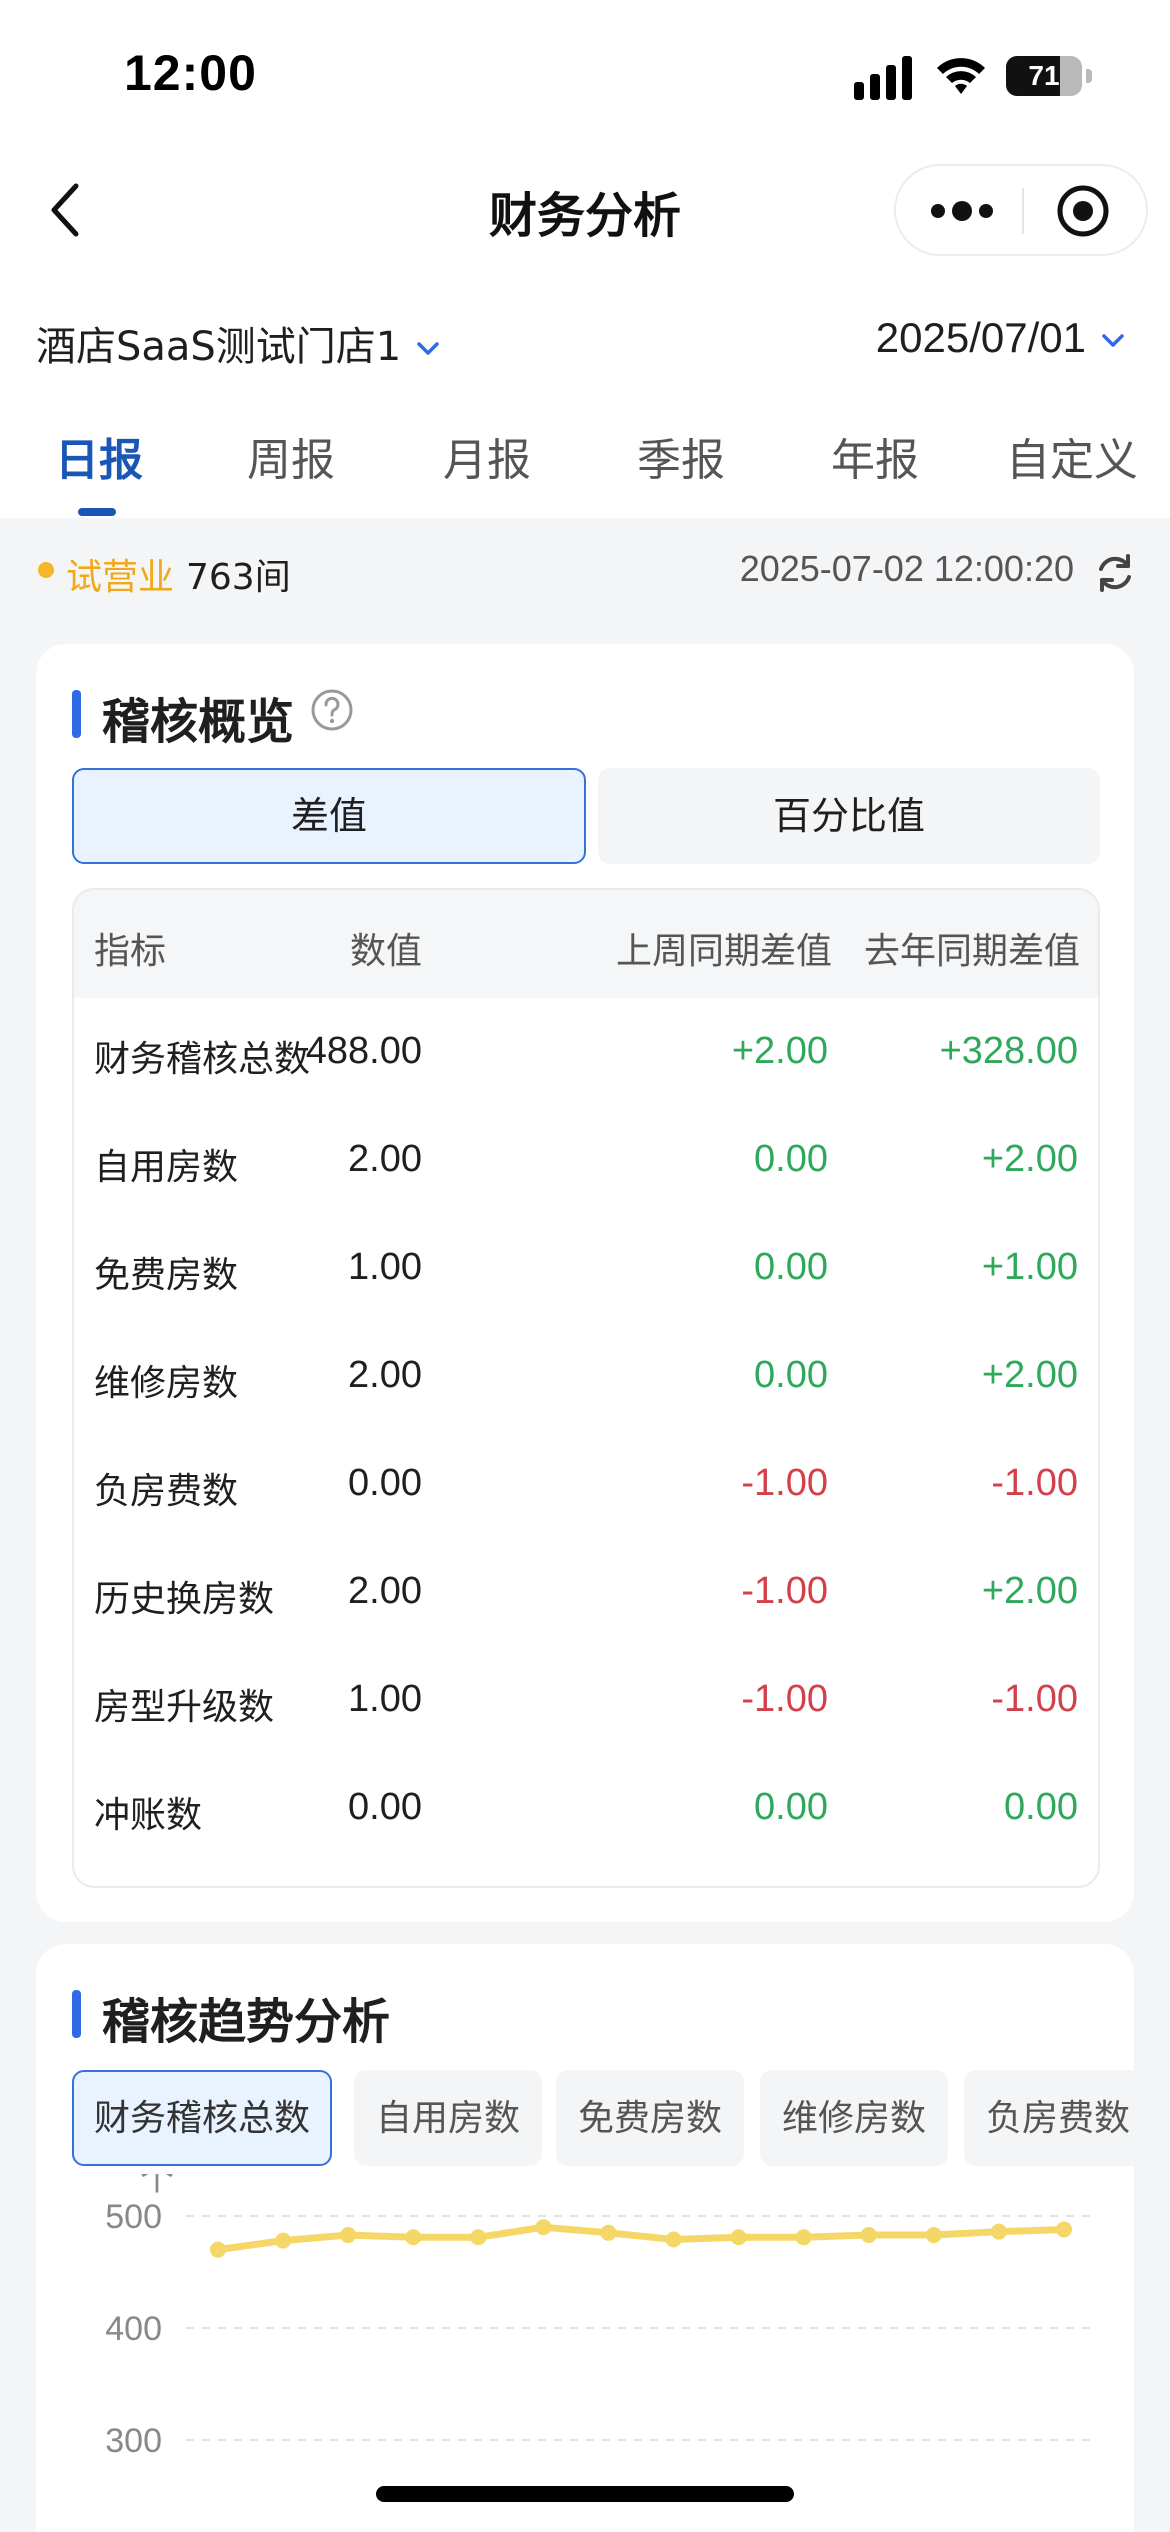  What do you see at coordinates (883, 78) in the screenshot?
I see `cellular-signal-icon` at bounding box center [883, 78].